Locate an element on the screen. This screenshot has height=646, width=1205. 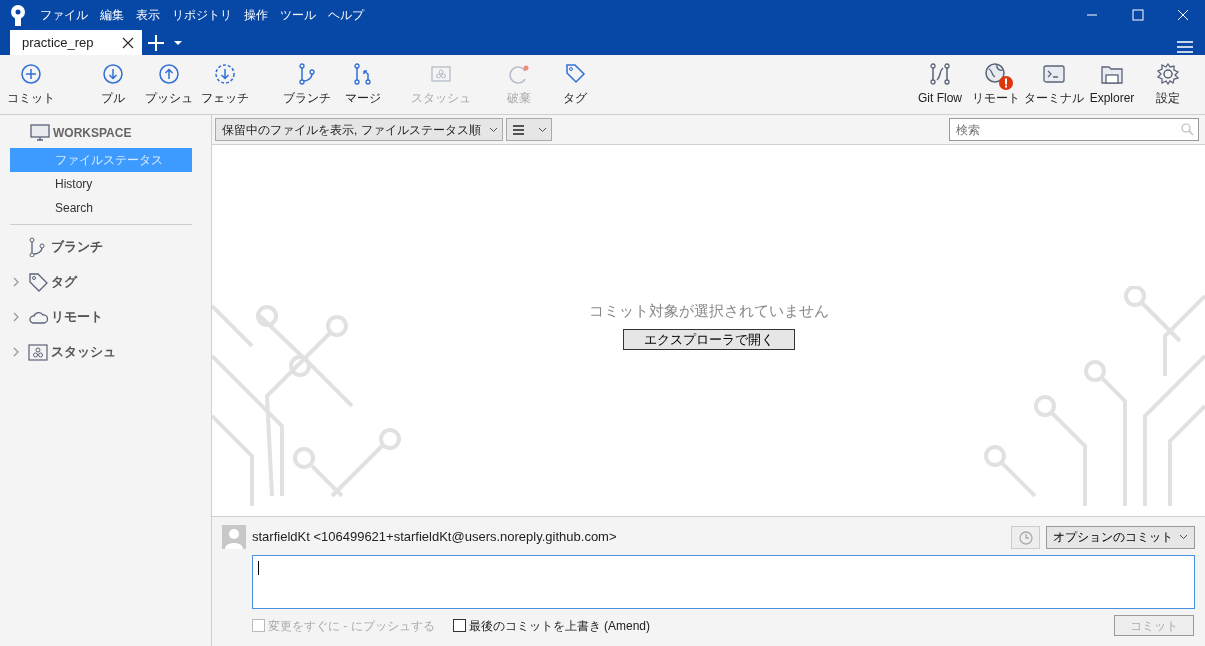
section-title: リモート is located at coordinates (77, 316).